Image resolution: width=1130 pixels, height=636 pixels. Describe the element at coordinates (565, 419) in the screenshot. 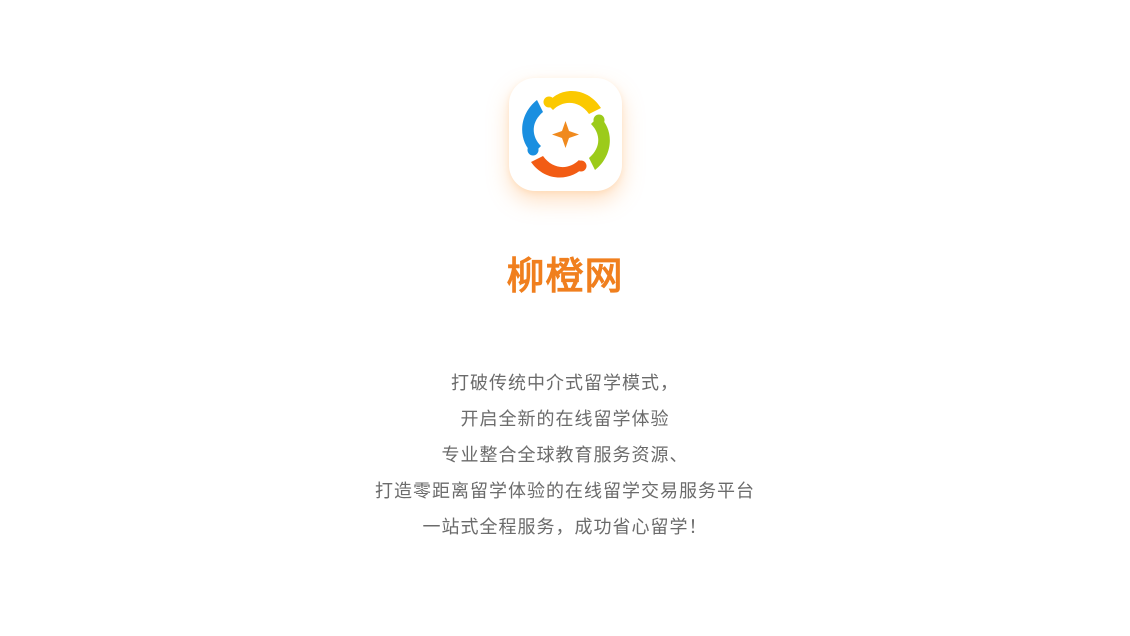

I see `description-line: 开启全新的在线留学体验` at that location.